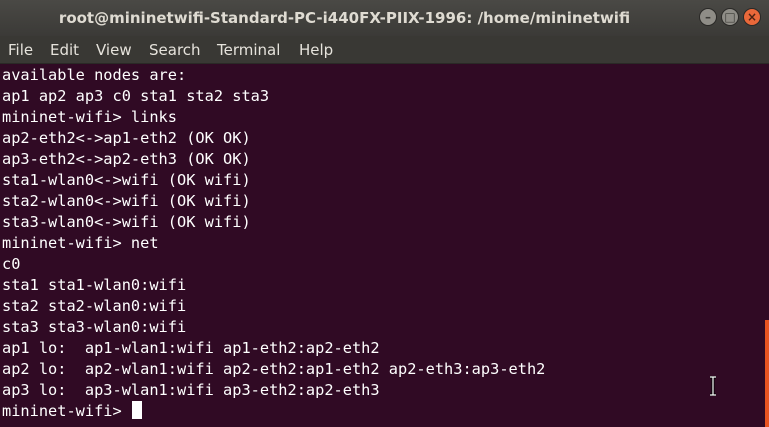  What do you see at coordinates (94, 306) in the screenshot?
I see `terminal-line: sta2 sta2-wlan0:wifi` at bounding box center [94, 306].